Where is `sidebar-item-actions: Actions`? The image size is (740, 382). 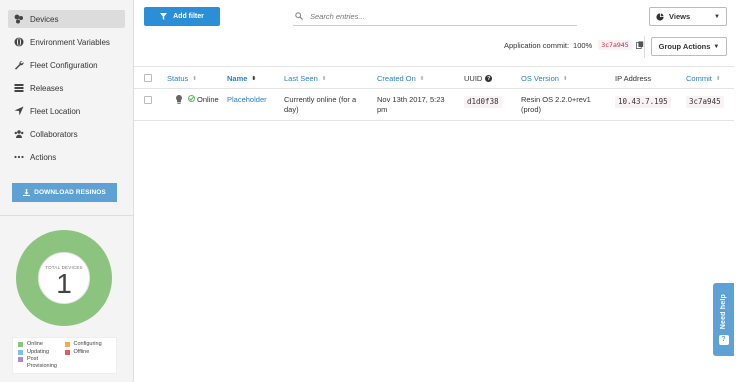
sidebar-item-actions: Actions is located at coordinates (66, 157).